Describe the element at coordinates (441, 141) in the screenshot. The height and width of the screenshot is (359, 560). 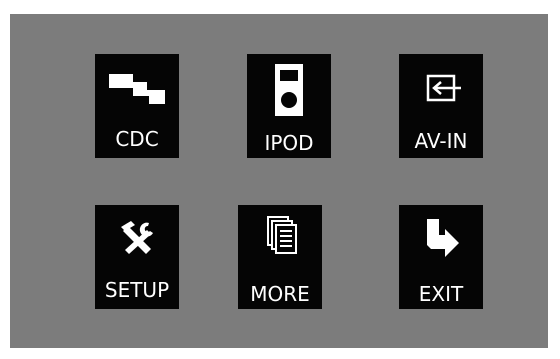
I see `av-in-label: AV-IN` at that location.